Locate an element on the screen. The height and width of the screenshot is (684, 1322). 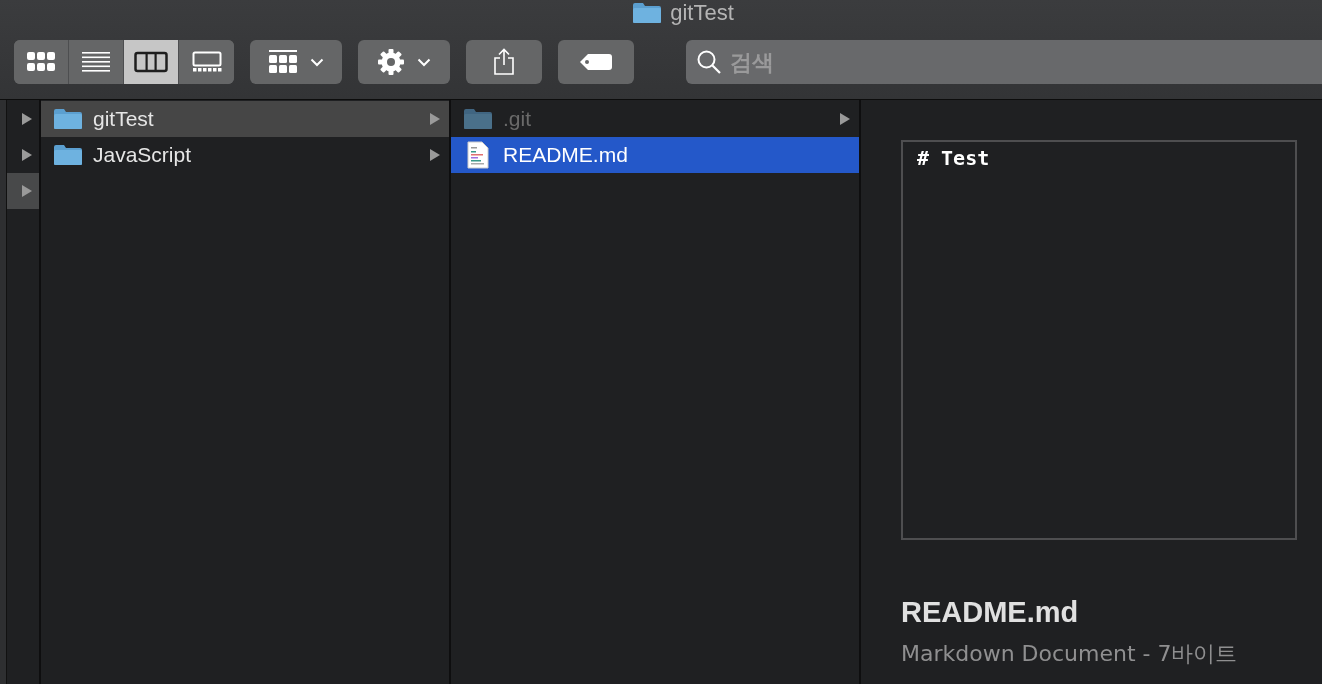
collapsed-row is located at coordinates (23, 191).